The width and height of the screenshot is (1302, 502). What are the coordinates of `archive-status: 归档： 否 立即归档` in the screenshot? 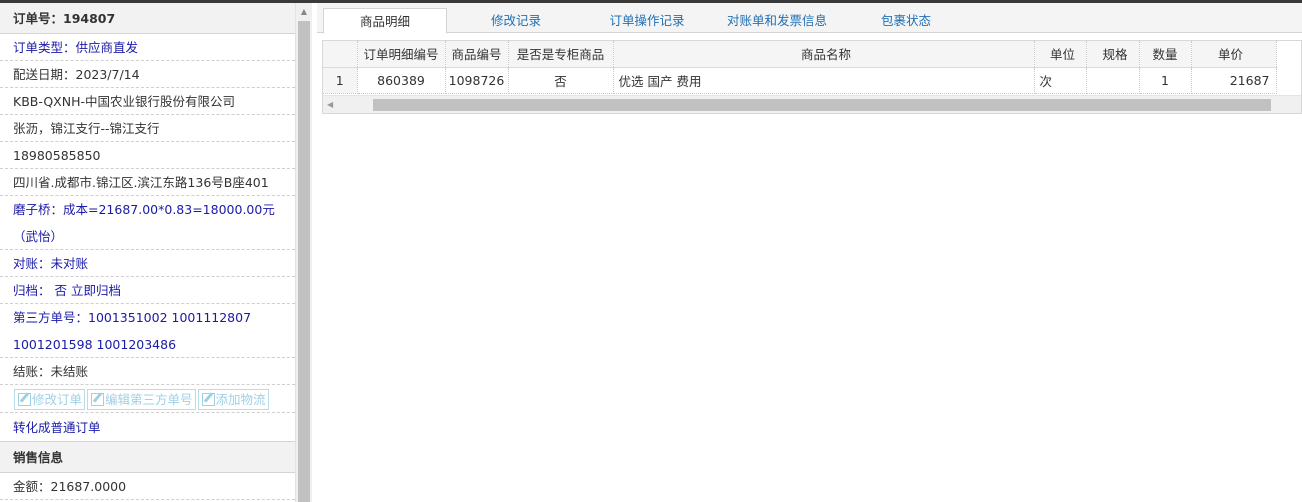 It's located at (147, 290).